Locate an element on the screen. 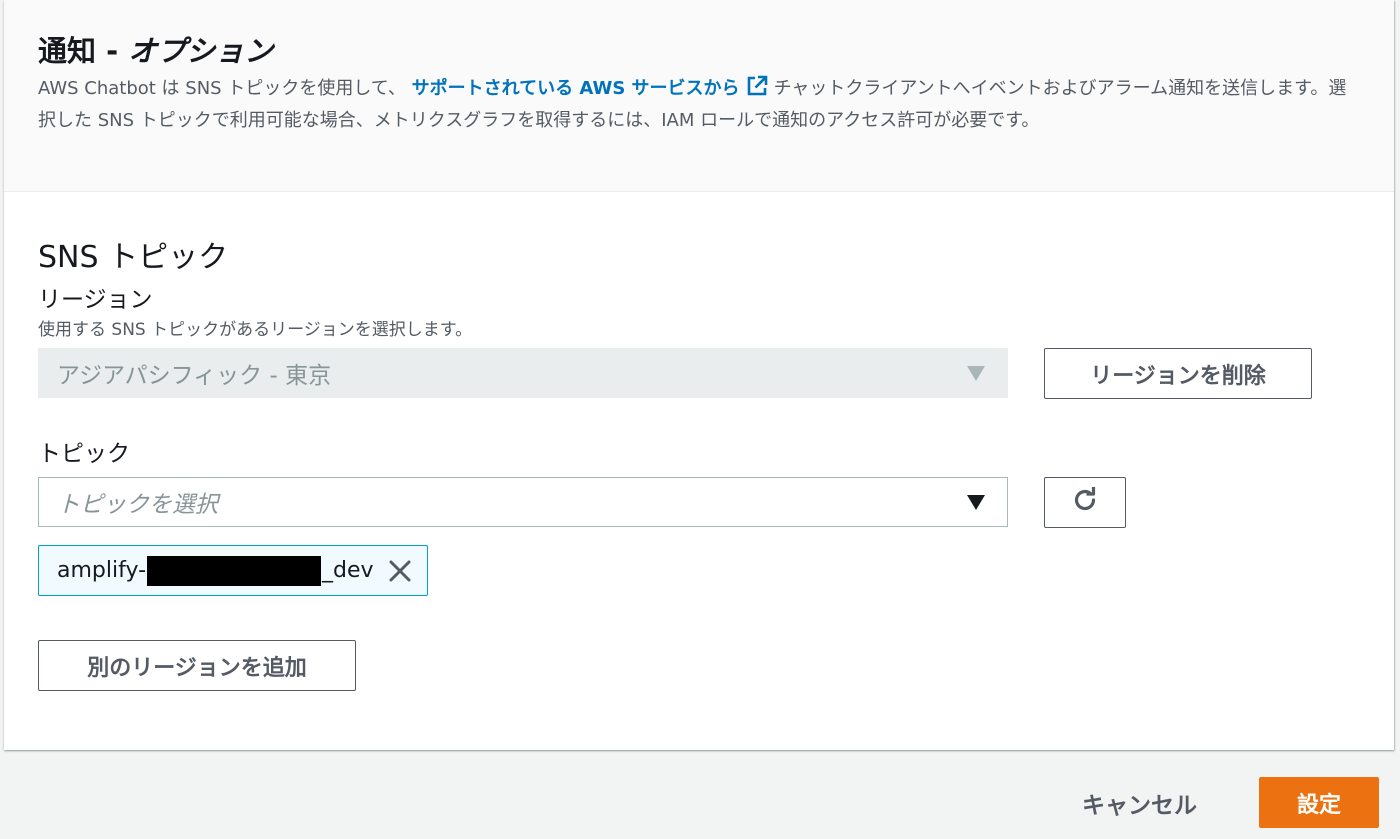  page-title: 通知 - オプション is located at coordinates (155, 49).